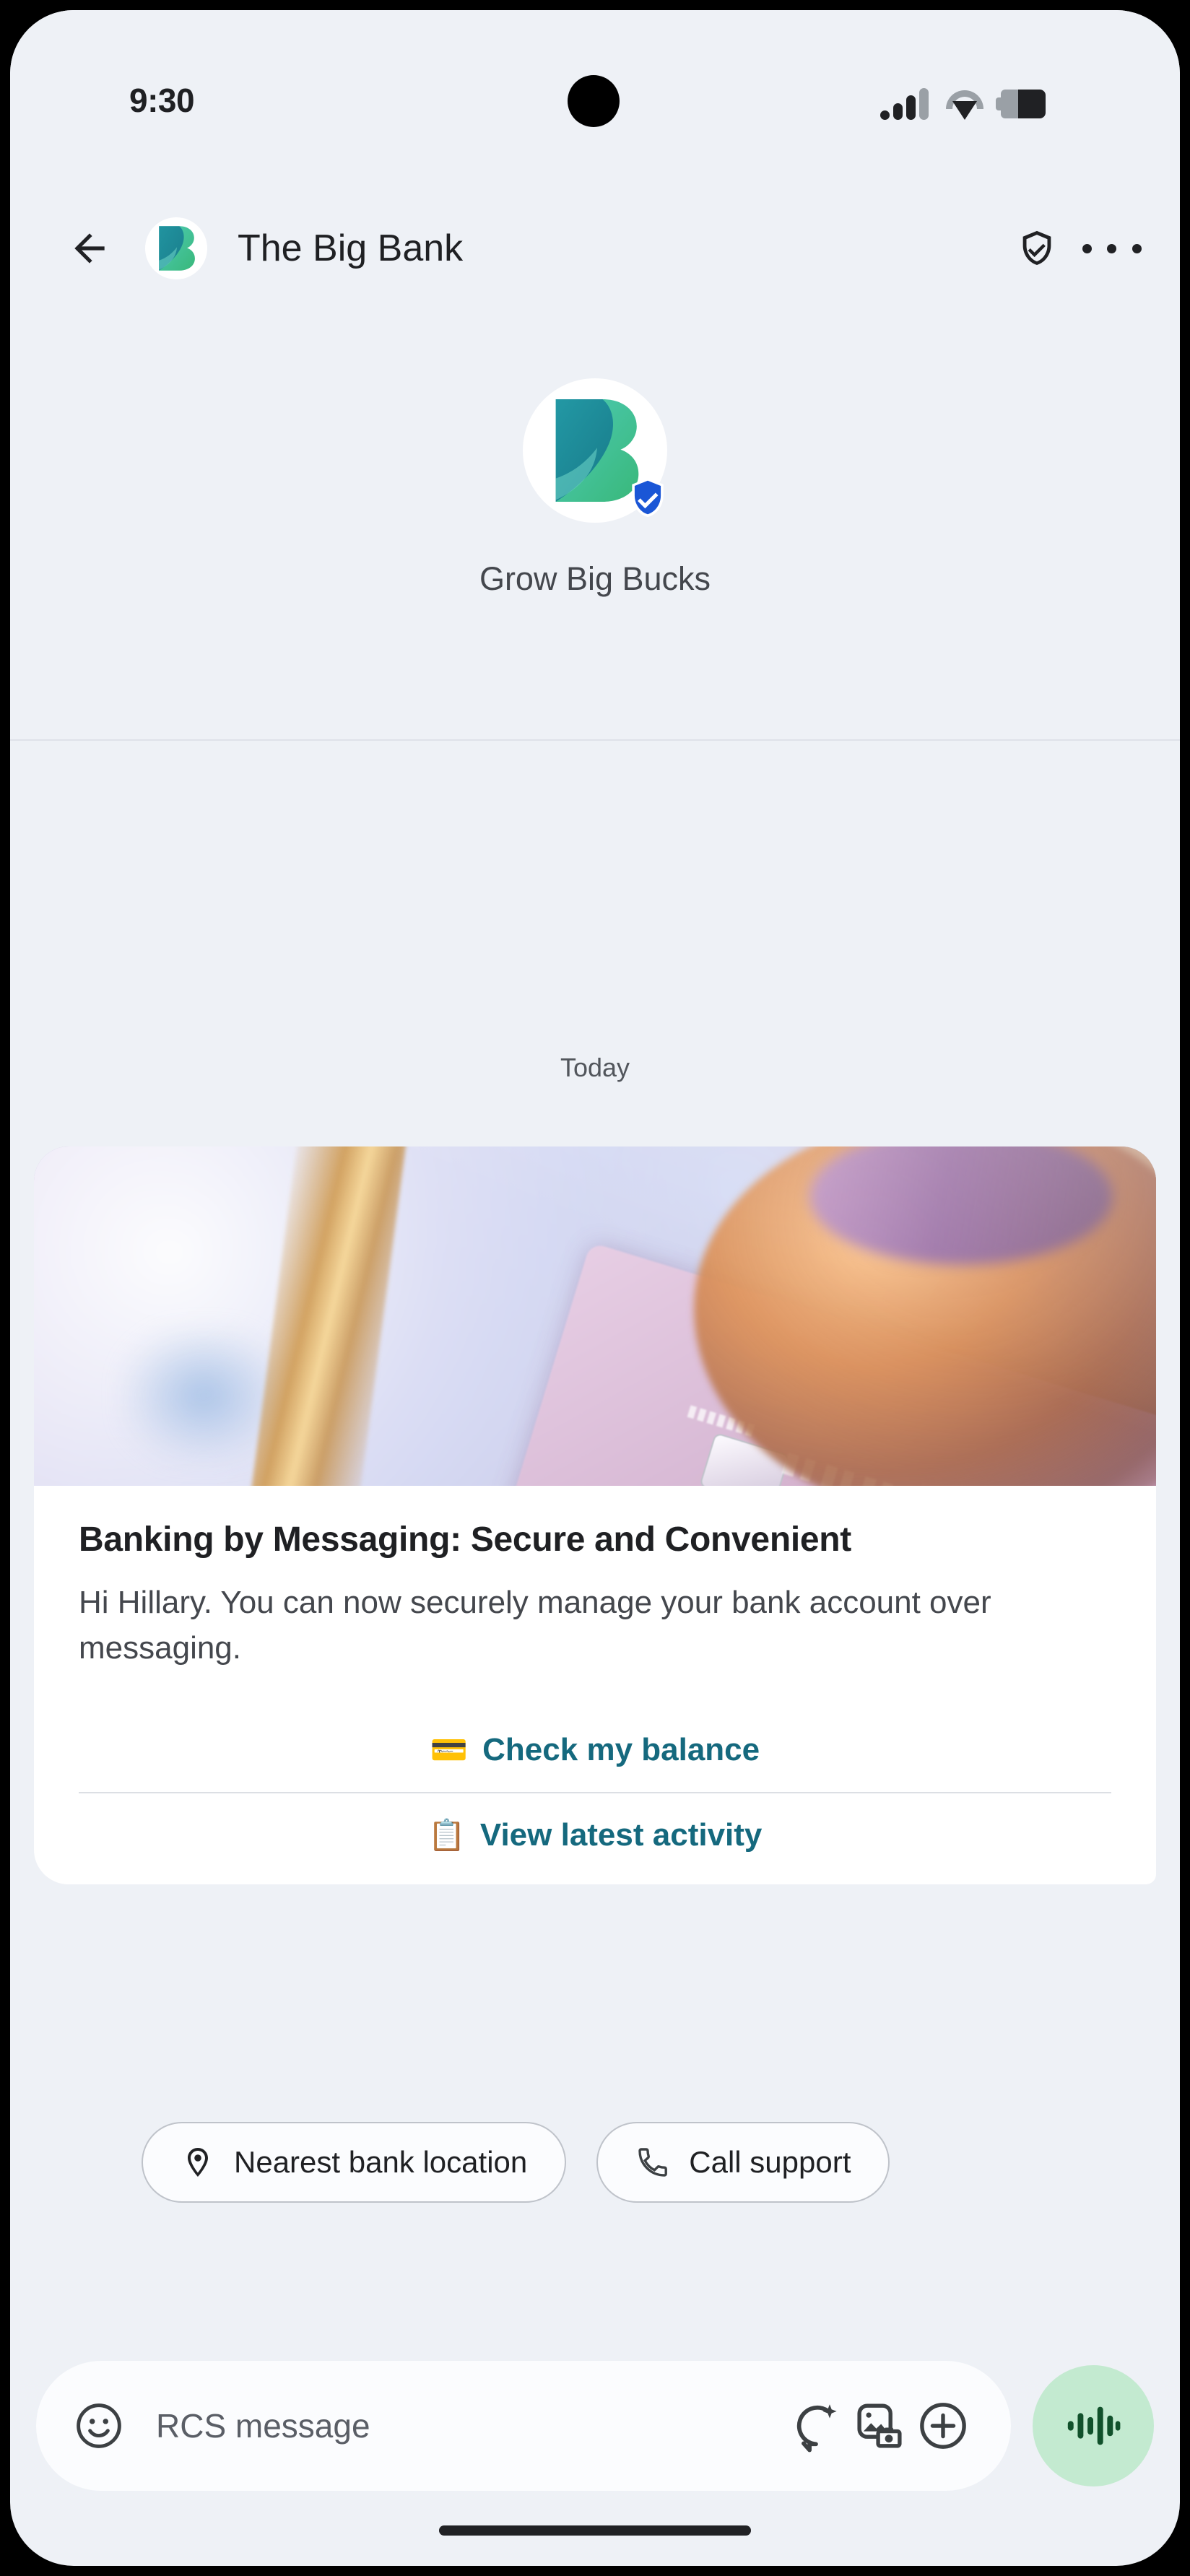 This screenshot has width=1190, height=2576. Describe the element at coordinates (595, 1067) in the screenshot. I see `day-divider: Today` at that location.